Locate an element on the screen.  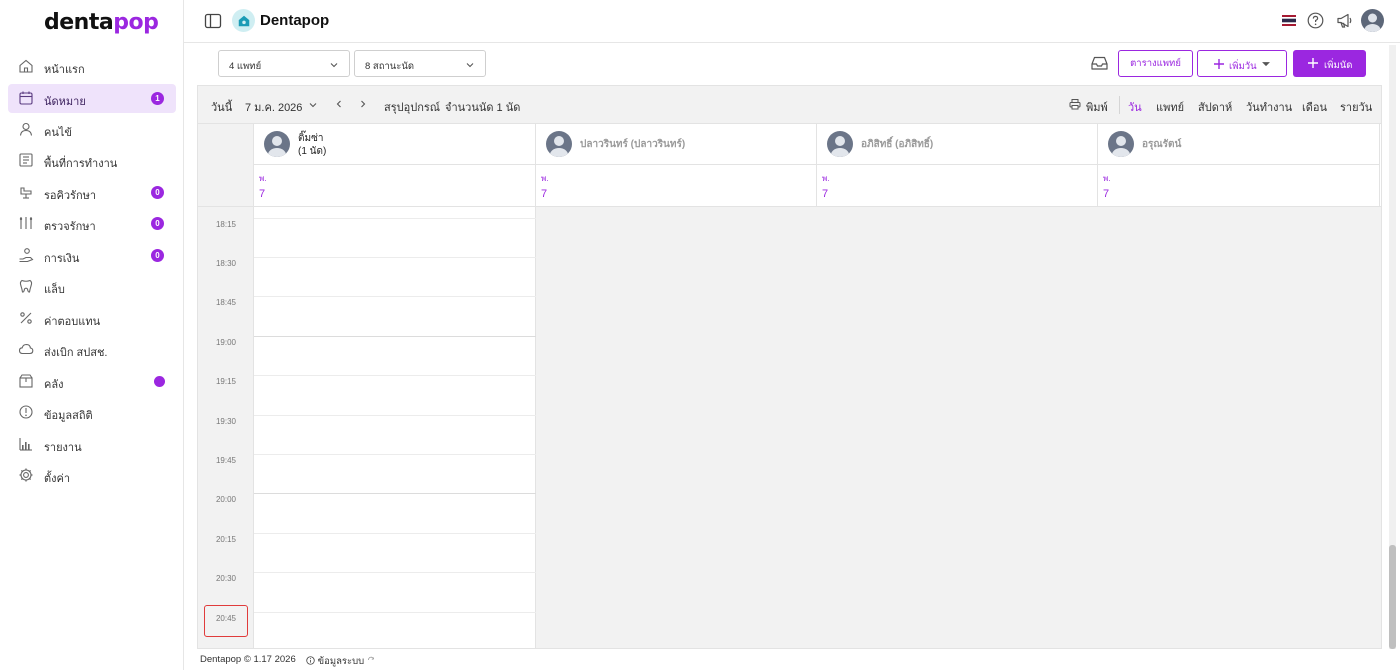
announcement-icon is located at coordinates (1345, 20).